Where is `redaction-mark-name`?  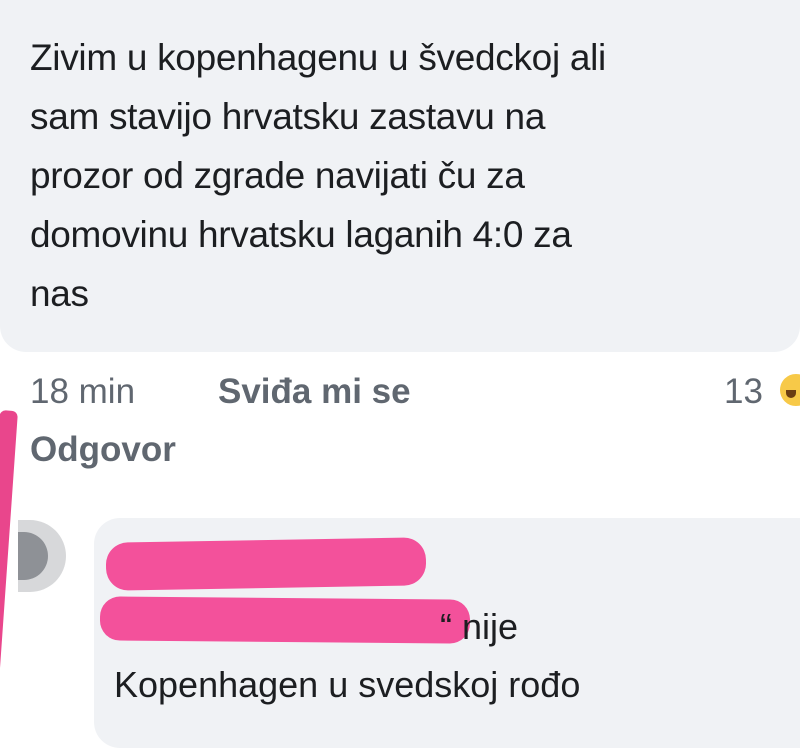
redaction-mark-name is located at coordinates (266, 564).